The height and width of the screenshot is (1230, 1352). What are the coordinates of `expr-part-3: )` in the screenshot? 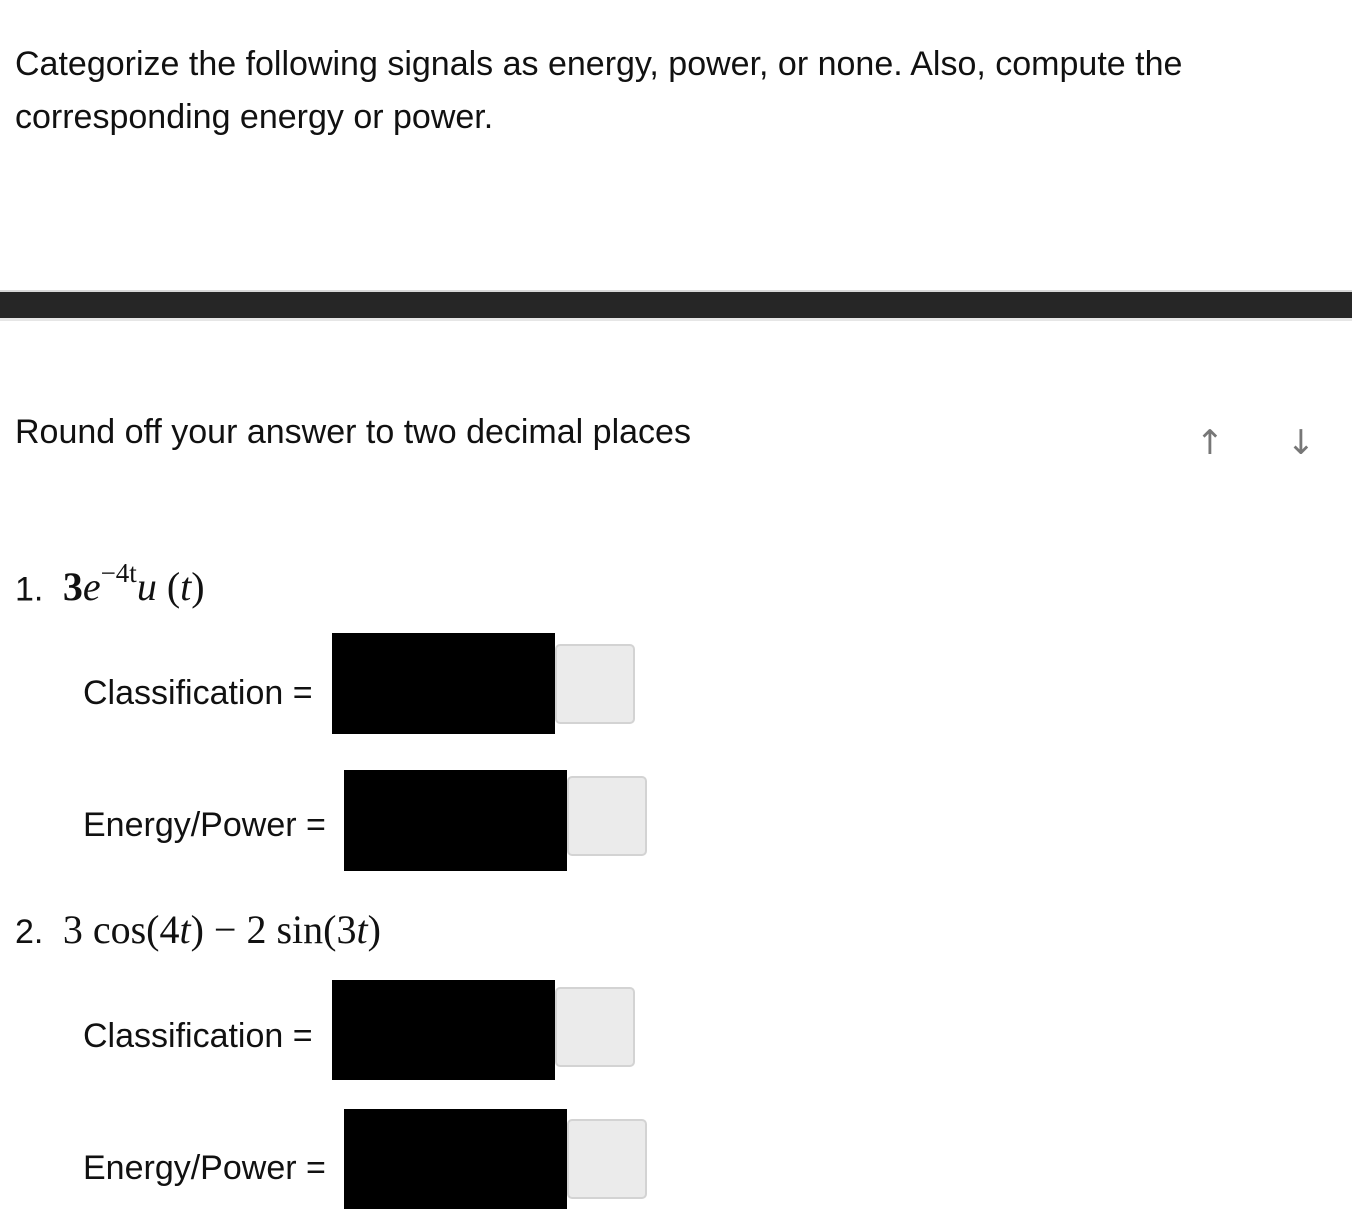 It's located at (374, 929).